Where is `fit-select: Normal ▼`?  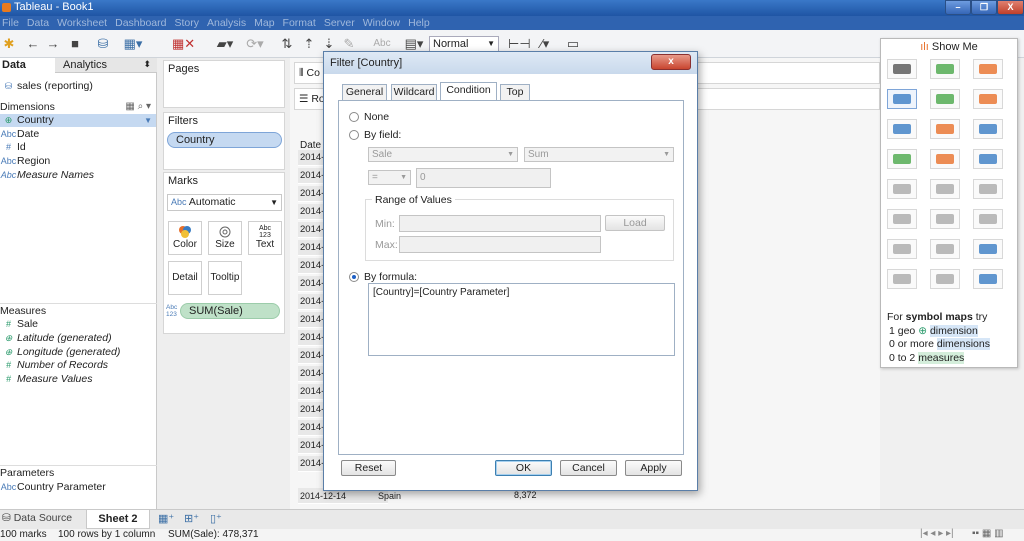
fit-select: Normal ▼ is located at coordinates (464, 44).